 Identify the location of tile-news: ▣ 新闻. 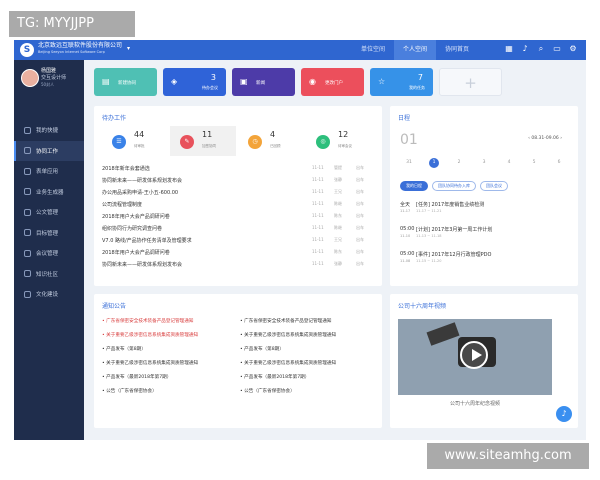
(263, 82).